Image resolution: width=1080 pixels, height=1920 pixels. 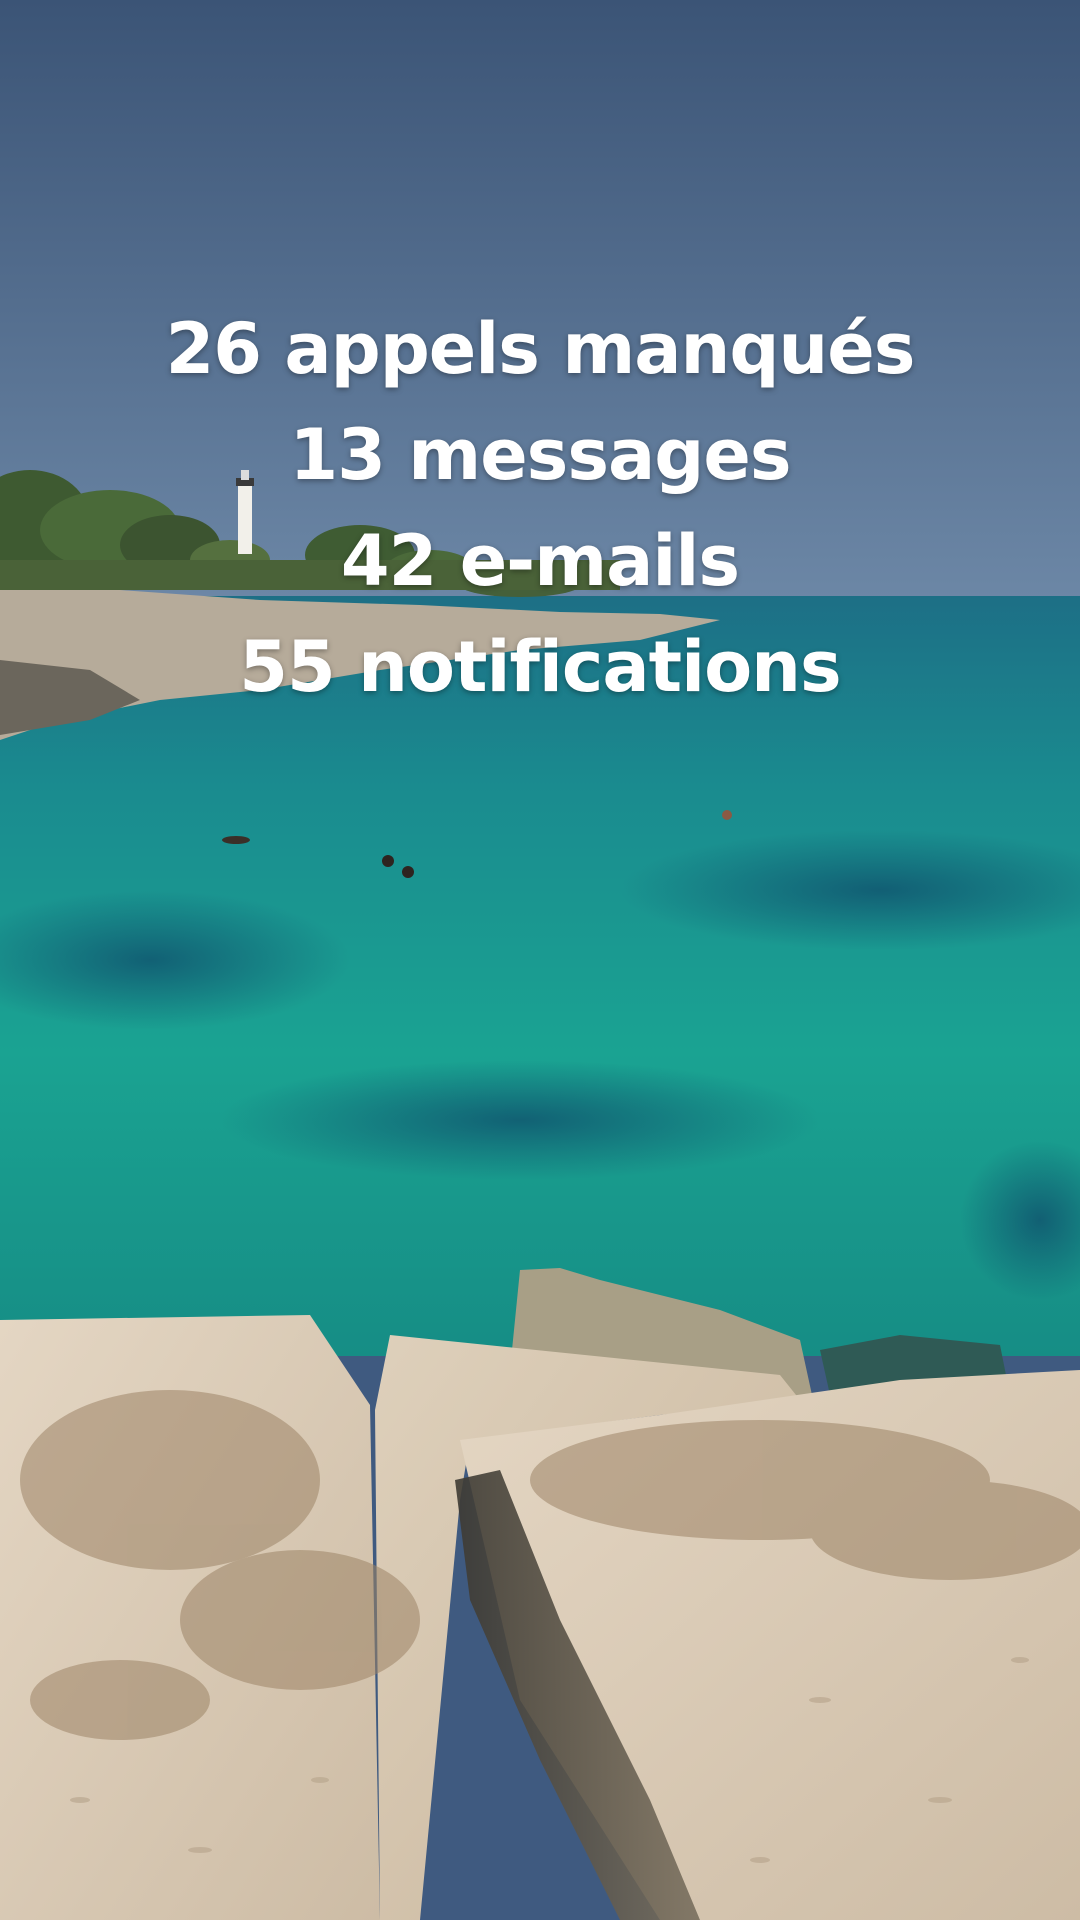 I want to click on messages-line: 13 messages, so click(x=540, y=455).